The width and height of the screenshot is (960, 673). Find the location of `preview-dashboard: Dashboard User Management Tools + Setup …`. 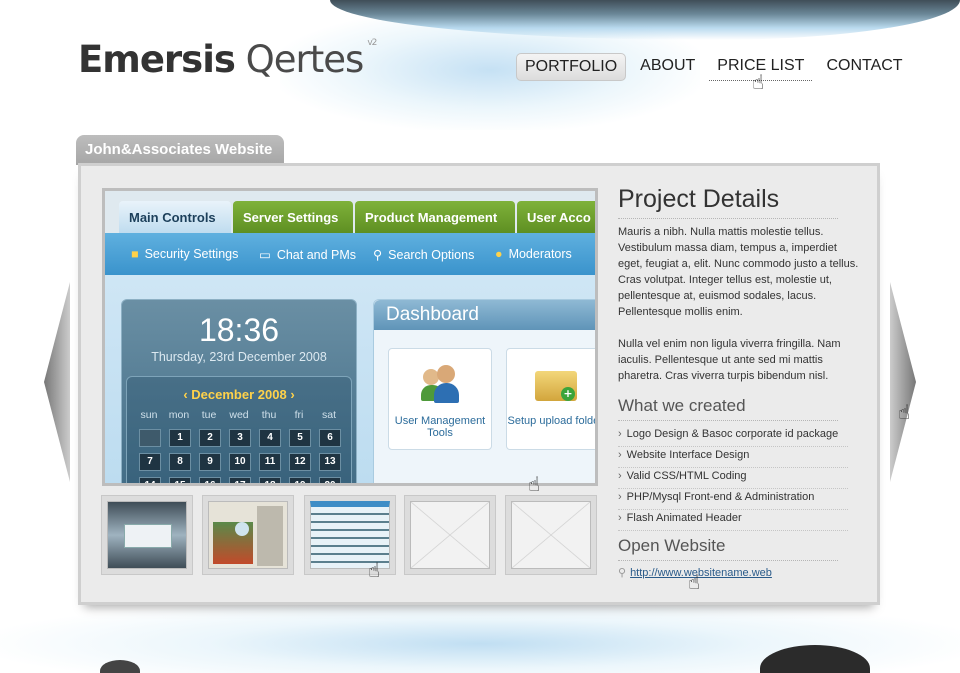

preview-dashboard: Dashboard User Management Tools + Setup … is located at coordinates (484, 391).